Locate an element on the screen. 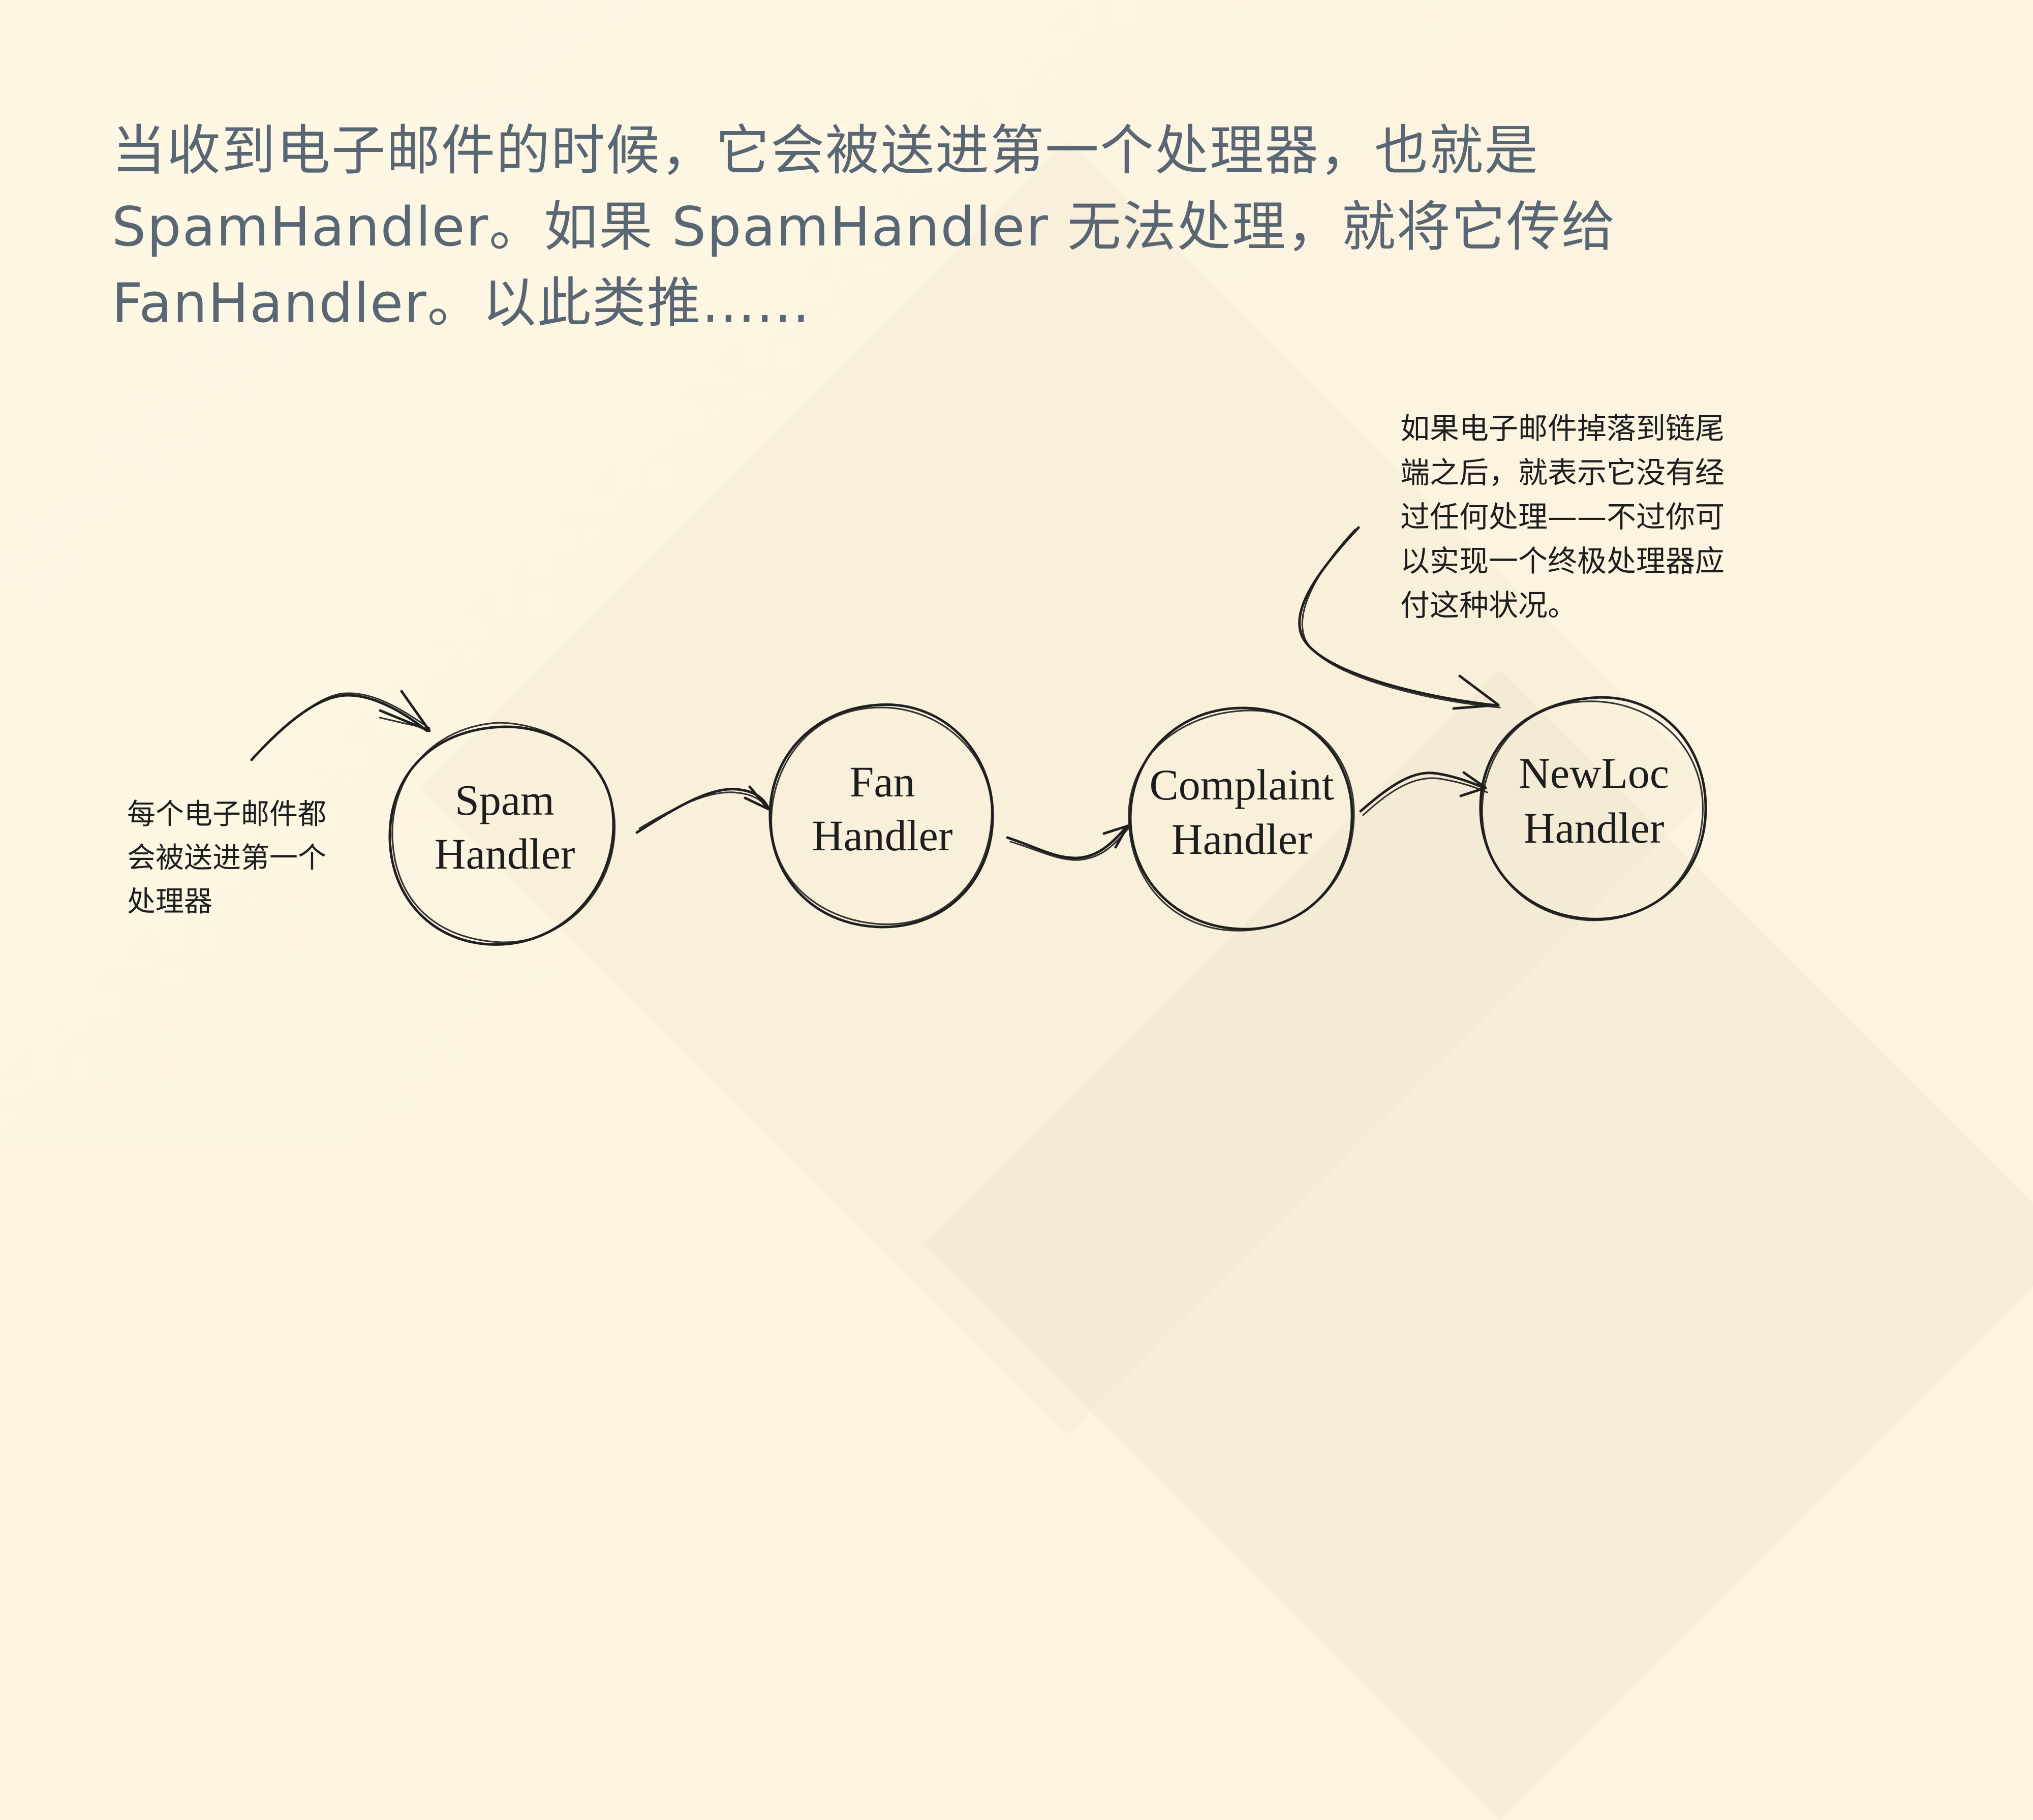 Image resolution: width=2033 pixels, height=1820 pixels. chain-end-note-line-1: 如果电子邮件掉落到链尾 is located at coordinates (1562, 429).